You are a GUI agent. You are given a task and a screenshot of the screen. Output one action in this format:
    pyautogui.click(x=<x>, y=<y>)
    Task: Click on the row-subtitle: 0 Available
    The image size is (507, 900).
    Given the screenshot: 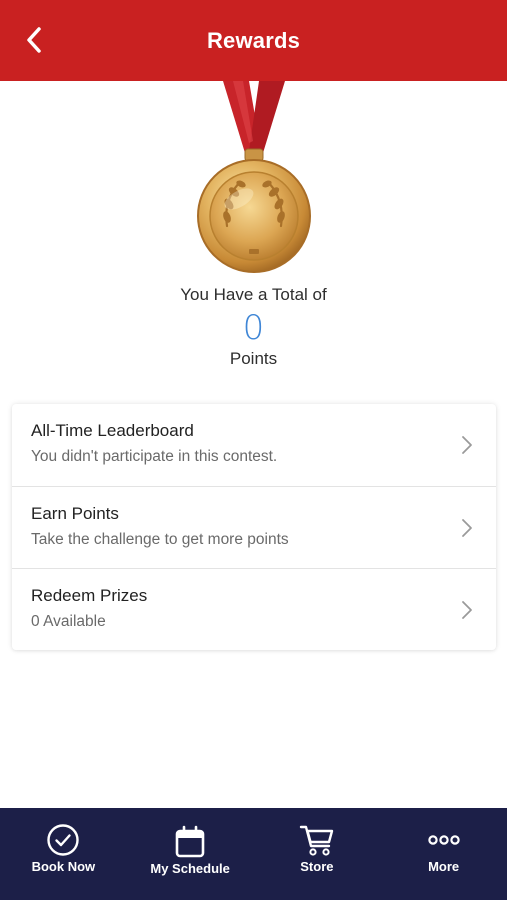 What is the action you would take?
    pyautogui.click(x=68, y=621)
    